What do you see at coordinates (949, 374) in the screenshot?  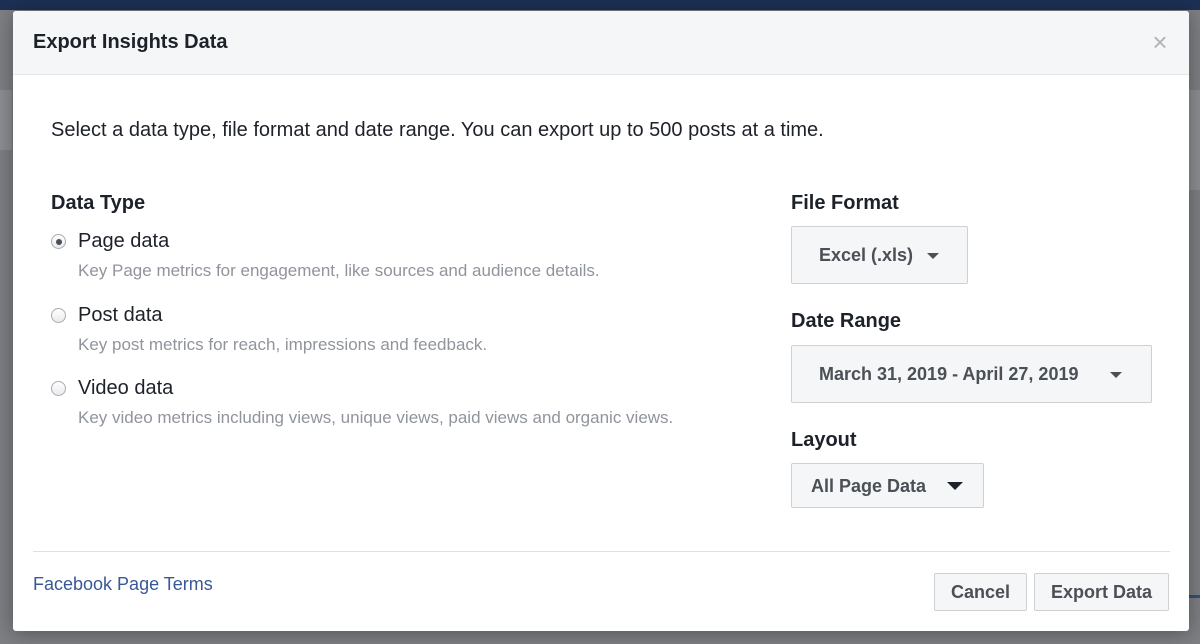 I see `dropdown-value: March 31, 2019 - April 27, 2019` at bounding box center [949, 374].